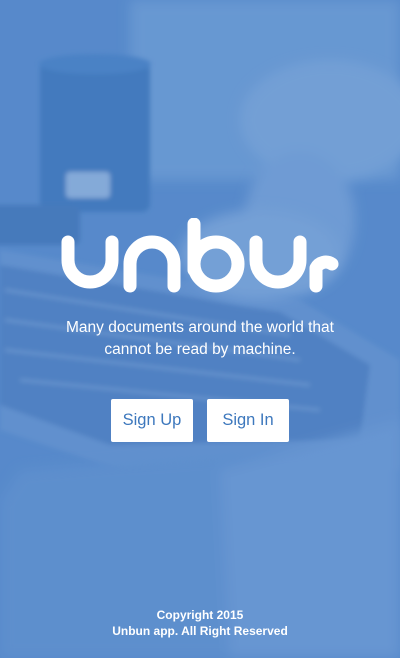 The width and height of the screenshot is (400, 658). I want to click on sign-up-button: Sign Up, so click(152, 420).